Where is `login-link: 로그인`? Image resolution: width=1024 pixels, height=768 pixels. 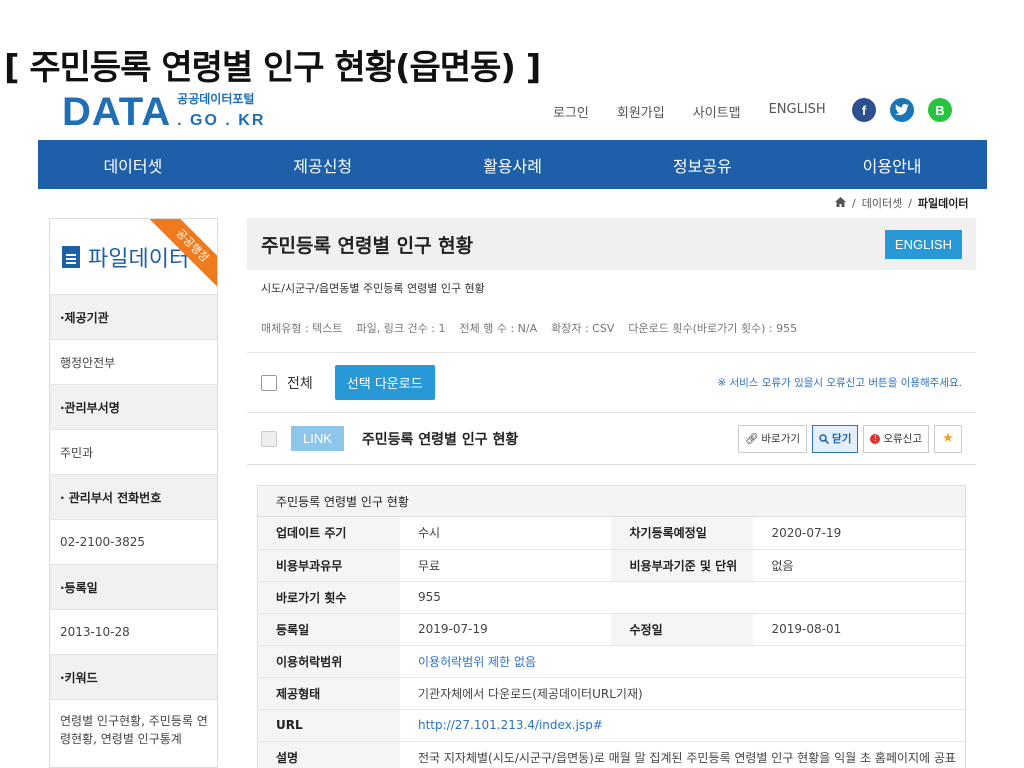
login-link: 로그인 is located at coordinates (571, 111).